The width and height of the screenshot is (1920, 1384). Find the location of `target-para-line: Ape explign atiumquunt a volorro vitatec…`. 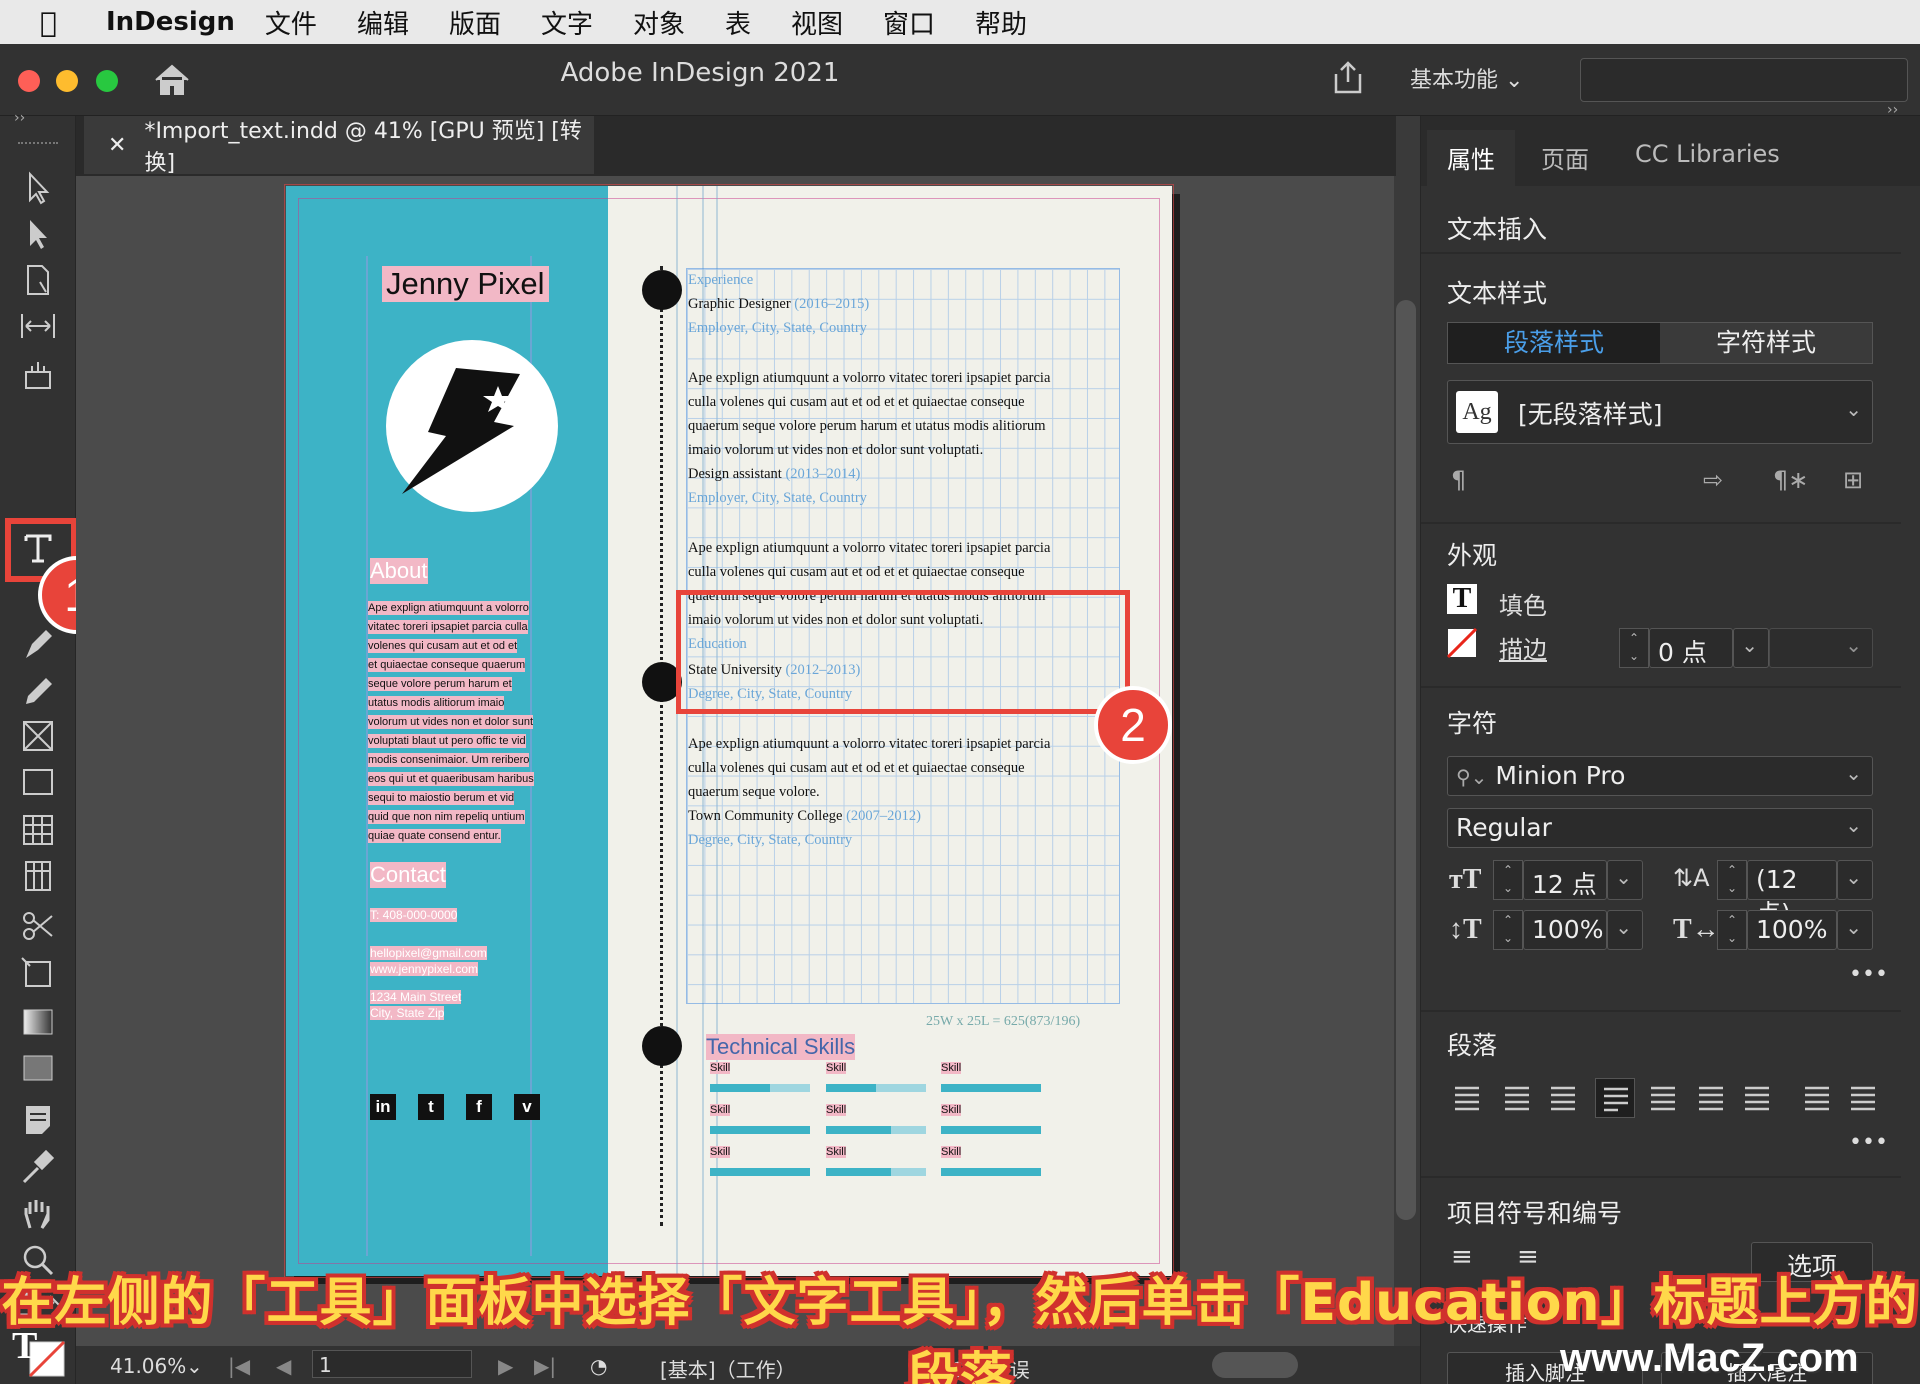

target-para-line: Ape explign atiumquunt a volorro vitatec… is located at coordinates (904, 548).